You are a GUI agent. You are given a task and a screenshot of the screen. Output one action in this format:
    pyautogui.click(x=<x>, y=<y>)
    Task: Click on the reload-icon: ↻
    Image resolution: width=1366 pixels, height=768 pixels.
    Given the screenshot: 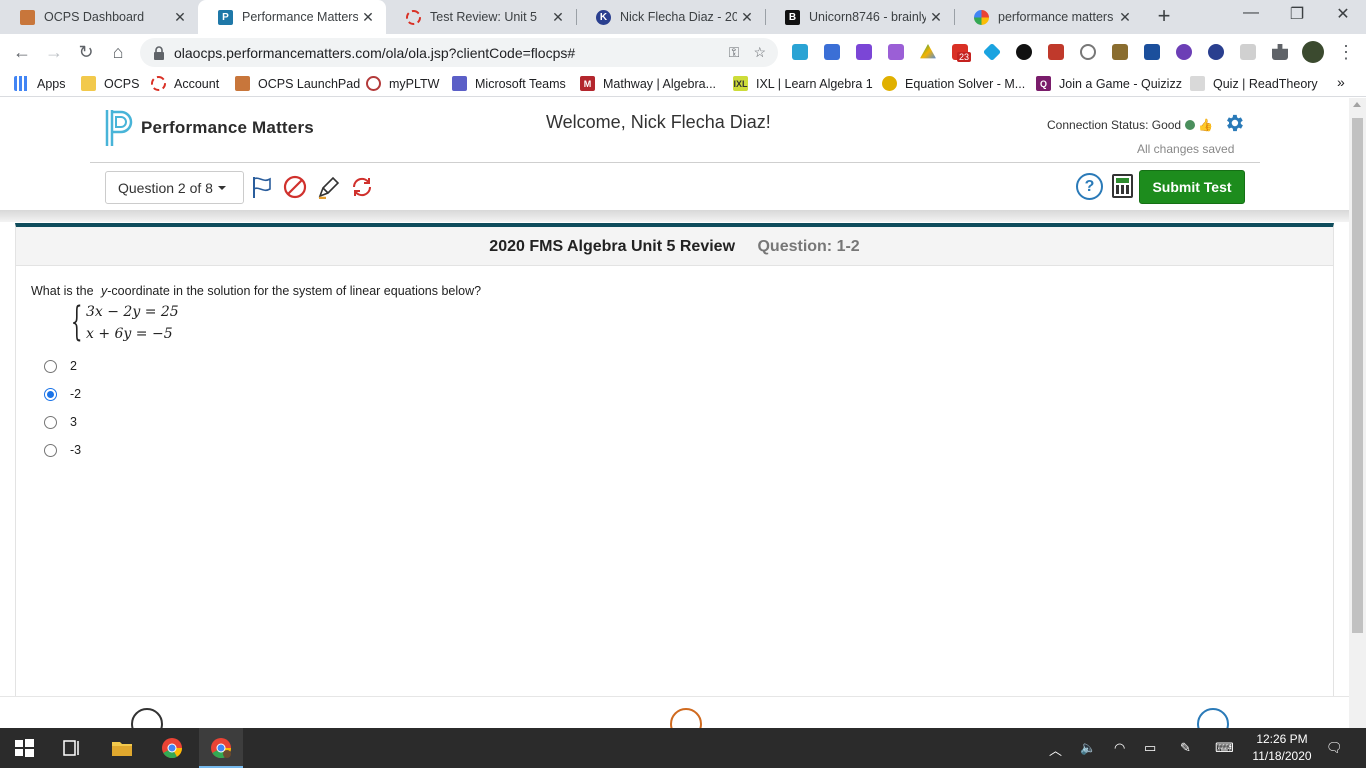 What is the action you would take?
    pyautogui.click(x=86, y=52)
    